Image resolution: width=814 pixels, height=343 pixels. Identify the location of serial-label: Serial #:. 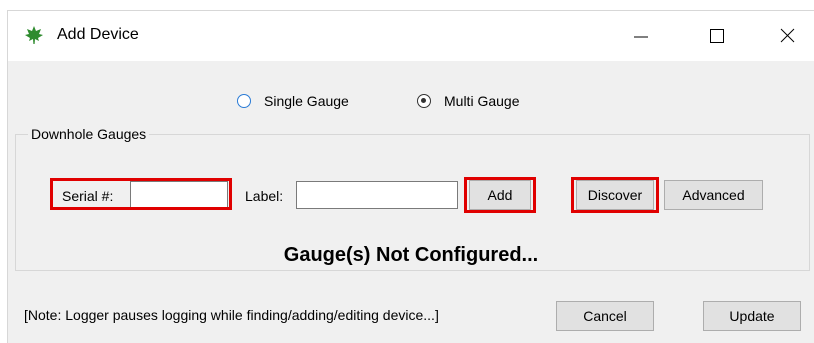
(88, 196).